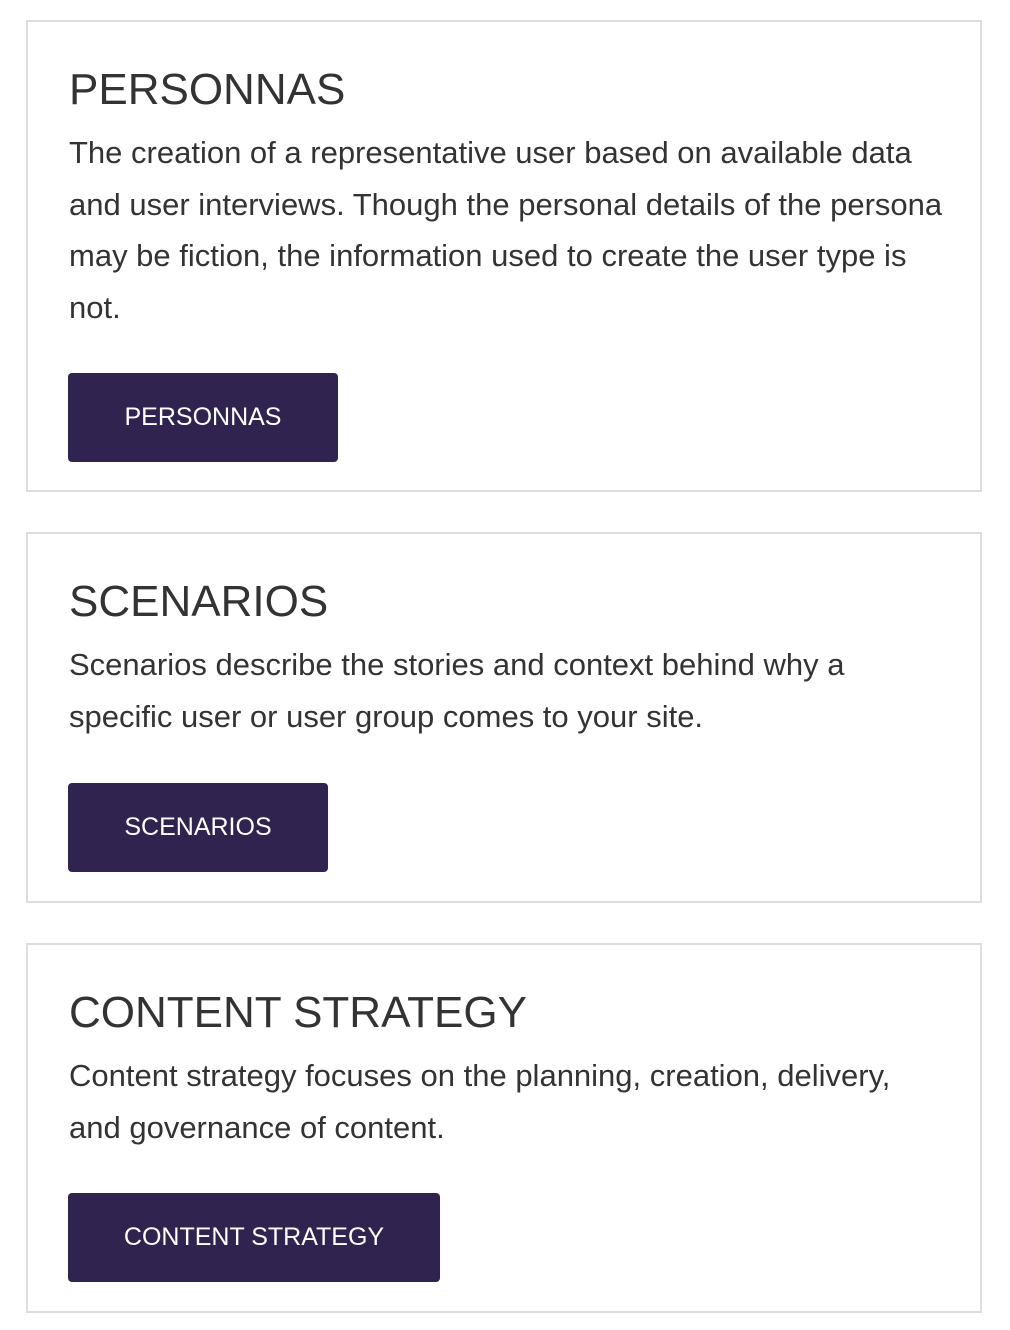  Describe the element at coordinates (254, 1237) in the screenshot. I see `content-strategy-button: CONTENT STRATEGY` at that location.